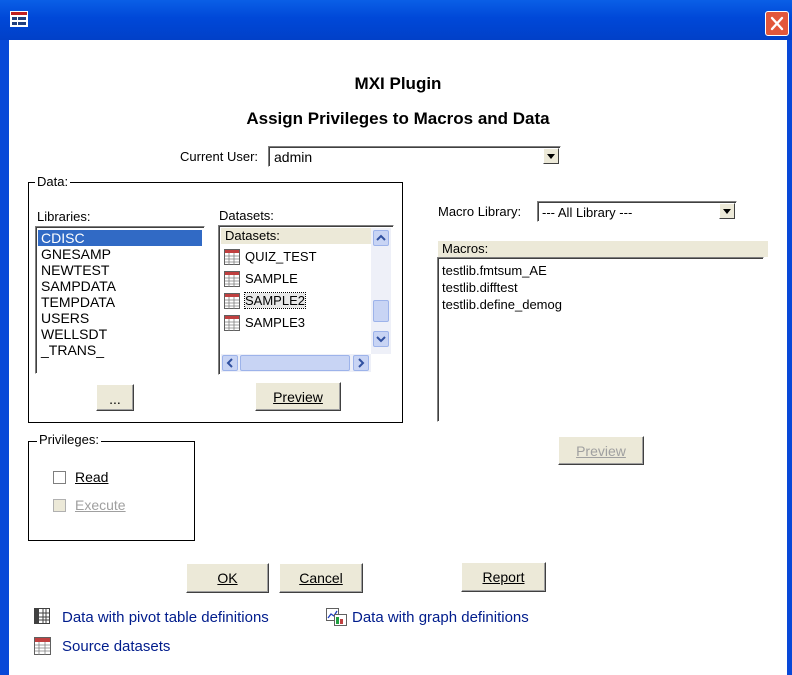 The image size is (792, 675). I want to click on dataset-label: QUIZ_TEST, so click(281, 256).